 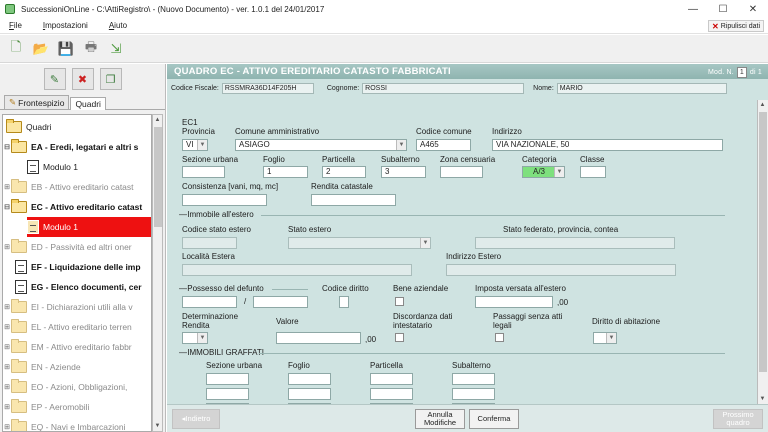 I want to click on prossimo-quadro-button: Prossimo quadro, so click(x=738, y=419).